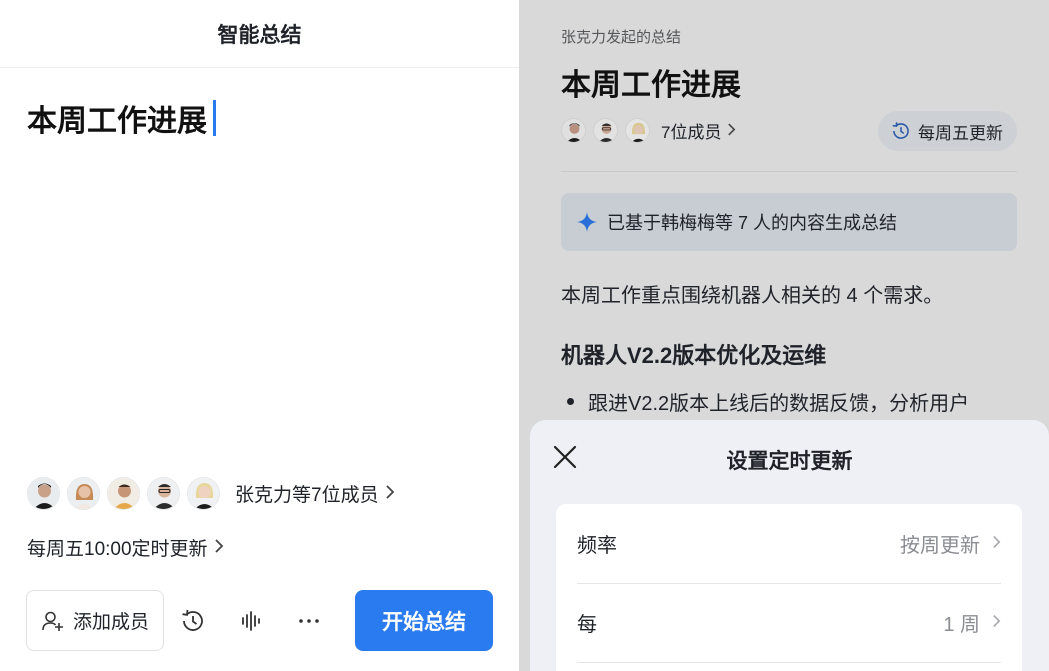 The image size is (1049, 671). I want to click on frequency-row: 频率 按周更新, so click(789, 543).